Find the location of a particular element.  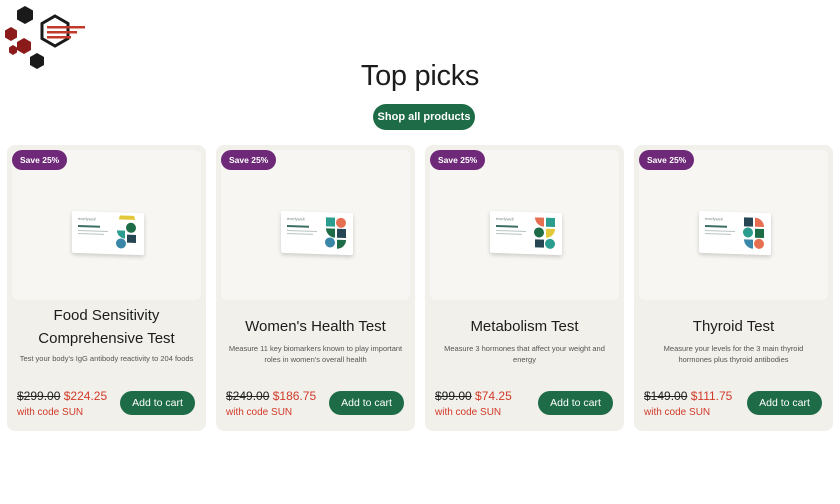

price: $249.00 $186.75 is located at coordinates (271, 396).